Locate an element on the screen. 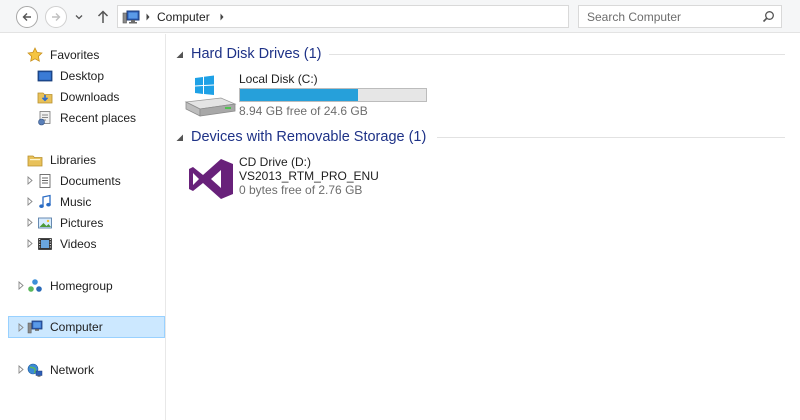 The image size is (800, 420). drive-local-disk-c: Local Disk (C:) 8.94 GB free of 24.6 GB is located at coordinates (304, 96).